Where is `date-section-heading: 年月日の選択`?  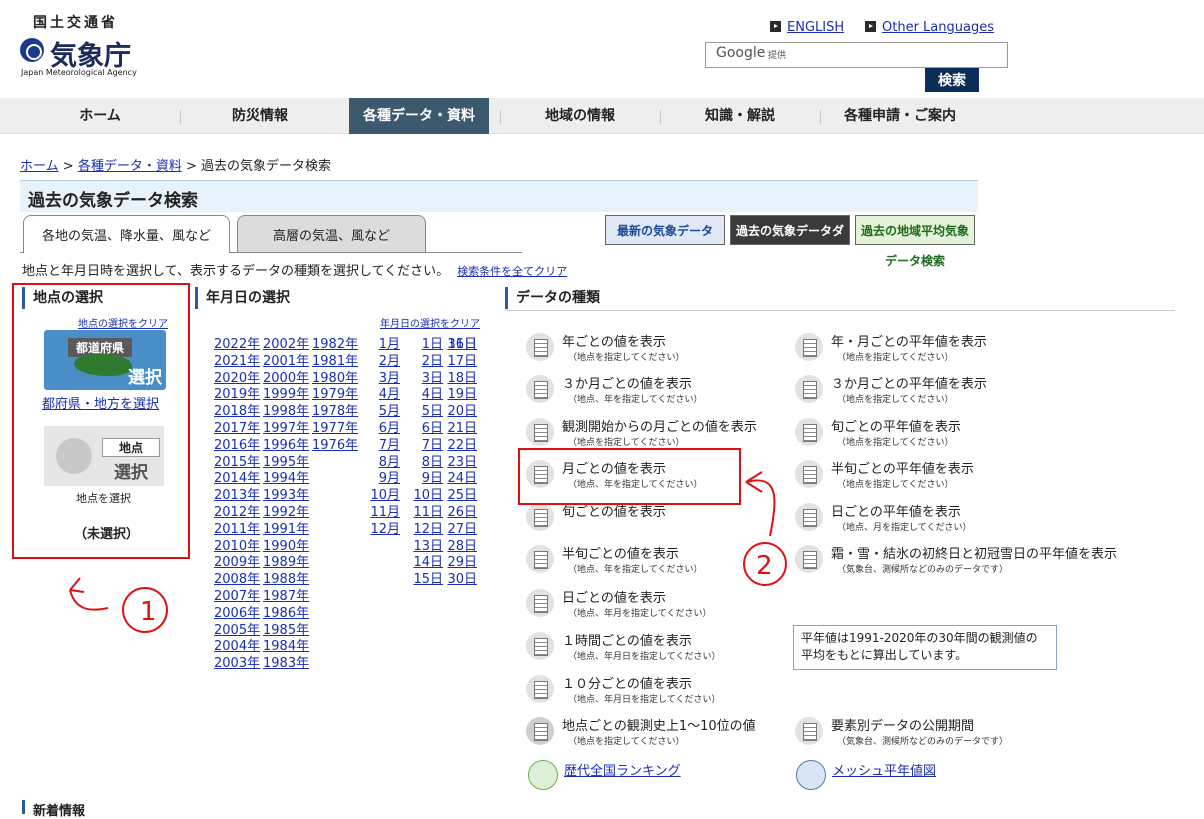 date-section-heading: 年月日の選択 is located at coordinates (242, 298).